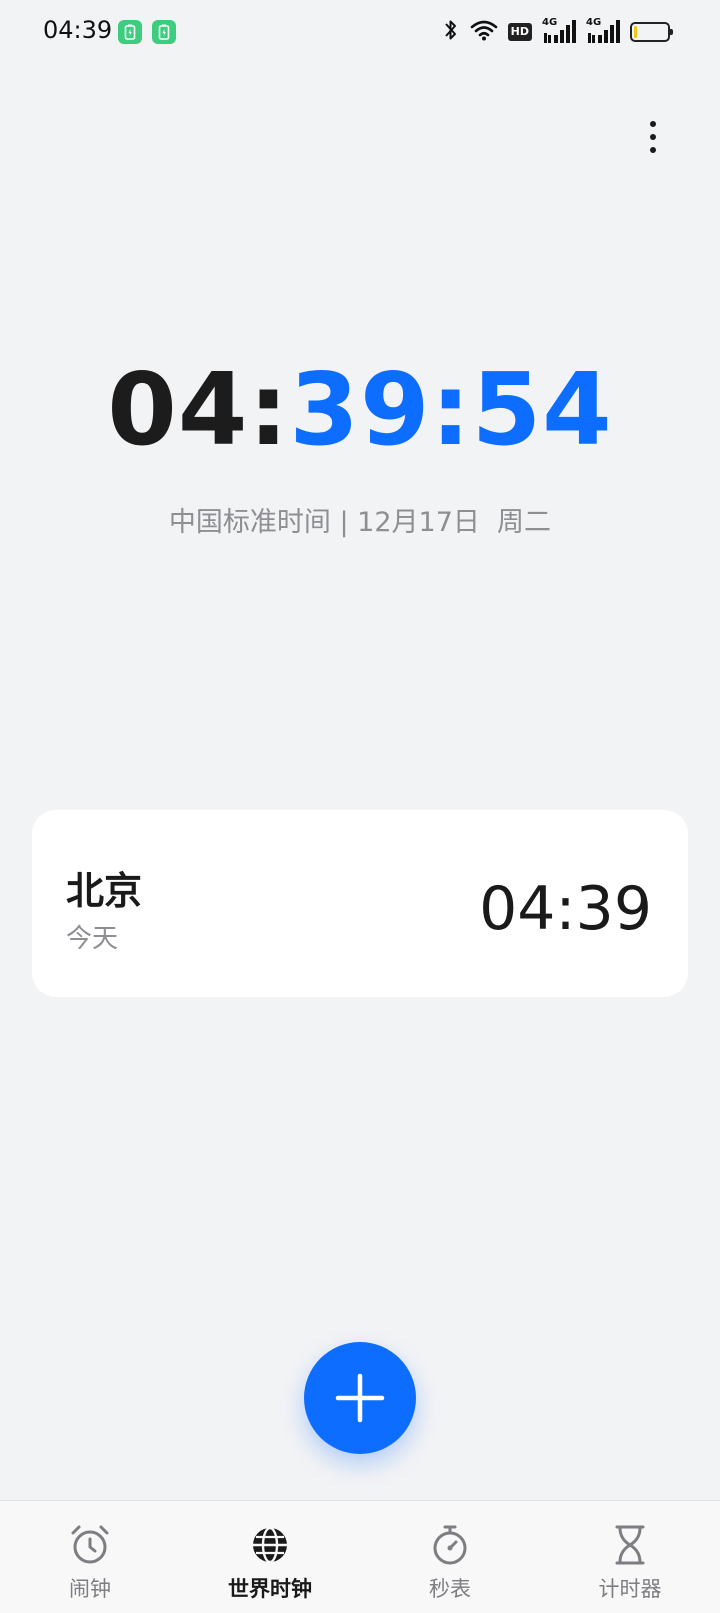 This screenshot has height=1613, width=720. I want to click on tab-timer: 计时器, so click(630, 1557).